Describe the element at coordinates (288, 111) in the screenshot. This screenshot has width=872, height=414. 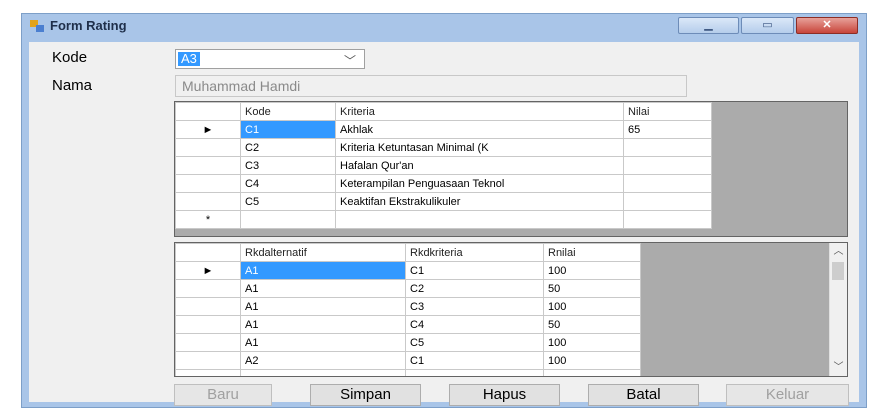
I see `column-header-kode: Kode` at that location.